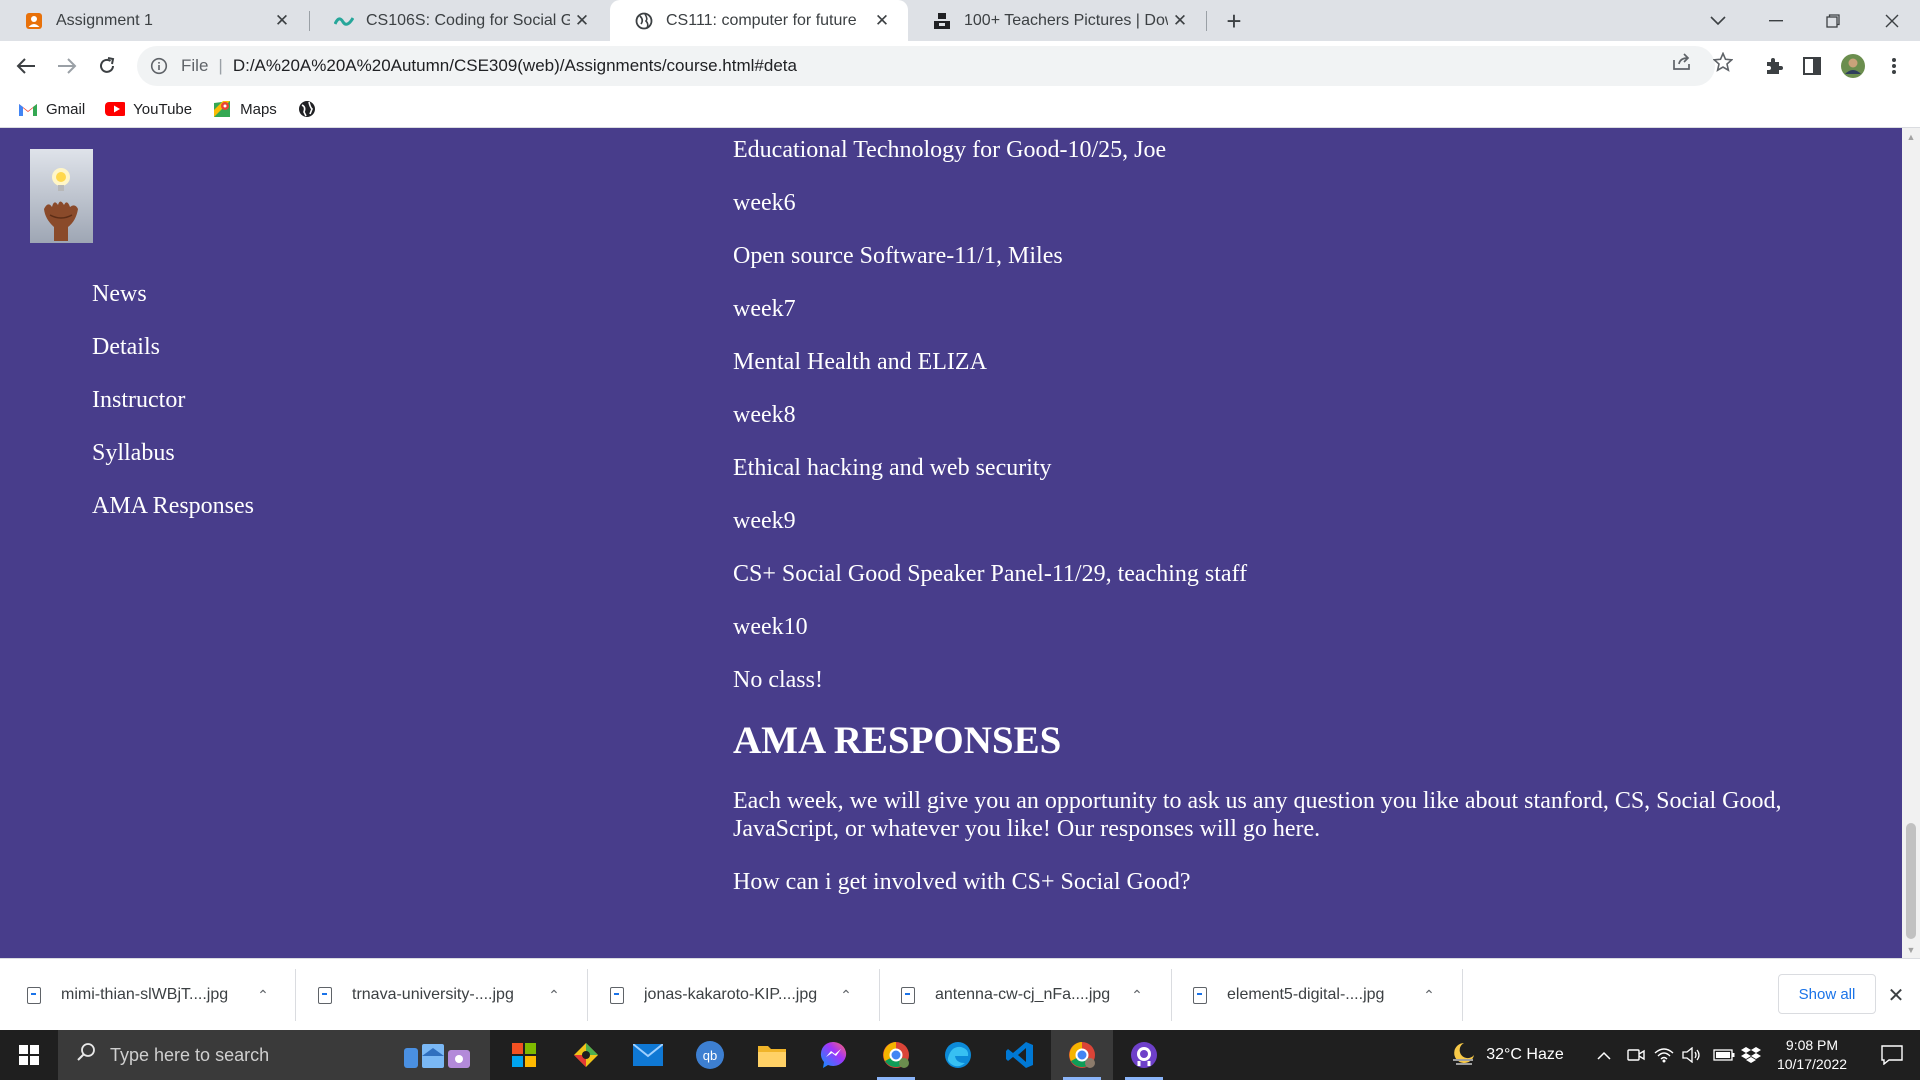  I want to click on clock-date: 10/17/2022, so click(1812, 1064).